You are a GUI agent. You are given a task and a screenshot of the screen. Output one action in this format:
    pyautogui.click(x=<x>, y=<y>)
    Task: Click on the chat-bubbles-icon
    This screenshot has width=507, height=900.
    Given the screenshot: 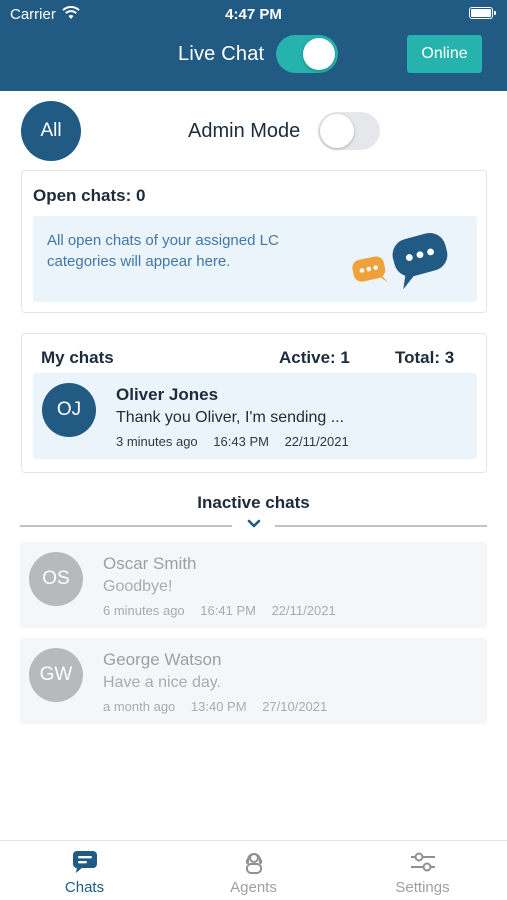 What is the action you would take?
    pyautogui.click(x=400, y=261)
    